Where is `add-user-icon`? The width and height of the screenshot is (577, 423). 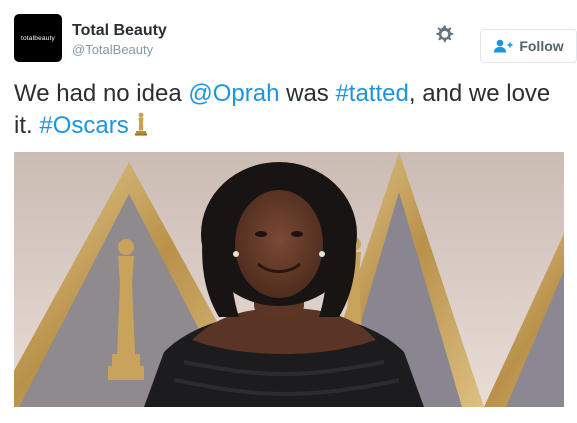
add-user-icon is located at coordinates (503, 46).